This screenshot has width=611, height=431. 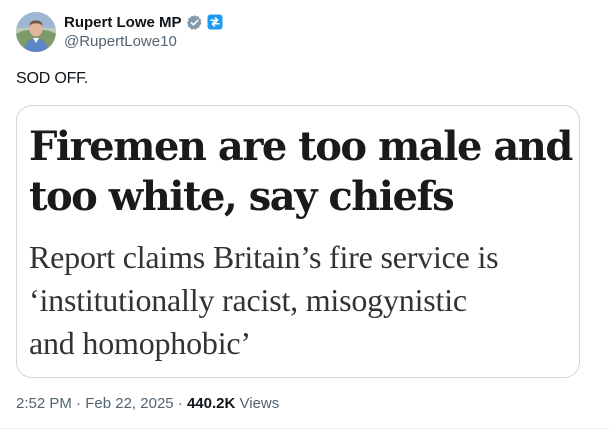 I want to click on tweet-time: 2:52 PM, so click(x=44, y=403).